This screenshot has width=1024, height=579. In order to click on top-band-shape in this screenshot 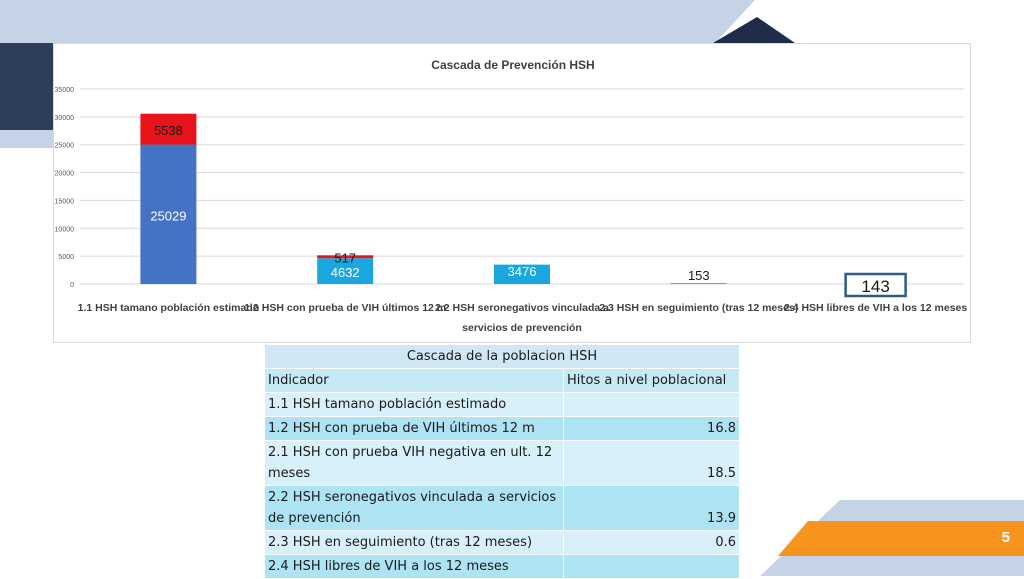, I will do `click(377, 21)`.